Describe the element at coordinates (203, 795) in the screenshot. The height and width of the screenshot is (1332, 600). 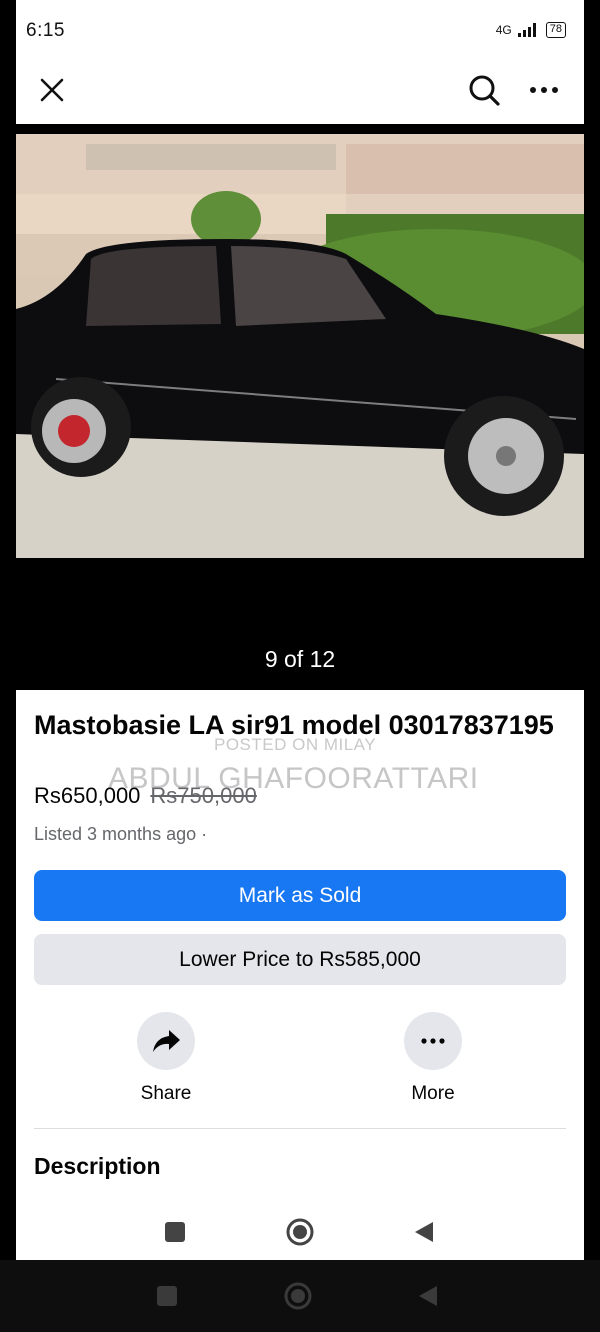
I see `original-price: Rs750,000` at that location.